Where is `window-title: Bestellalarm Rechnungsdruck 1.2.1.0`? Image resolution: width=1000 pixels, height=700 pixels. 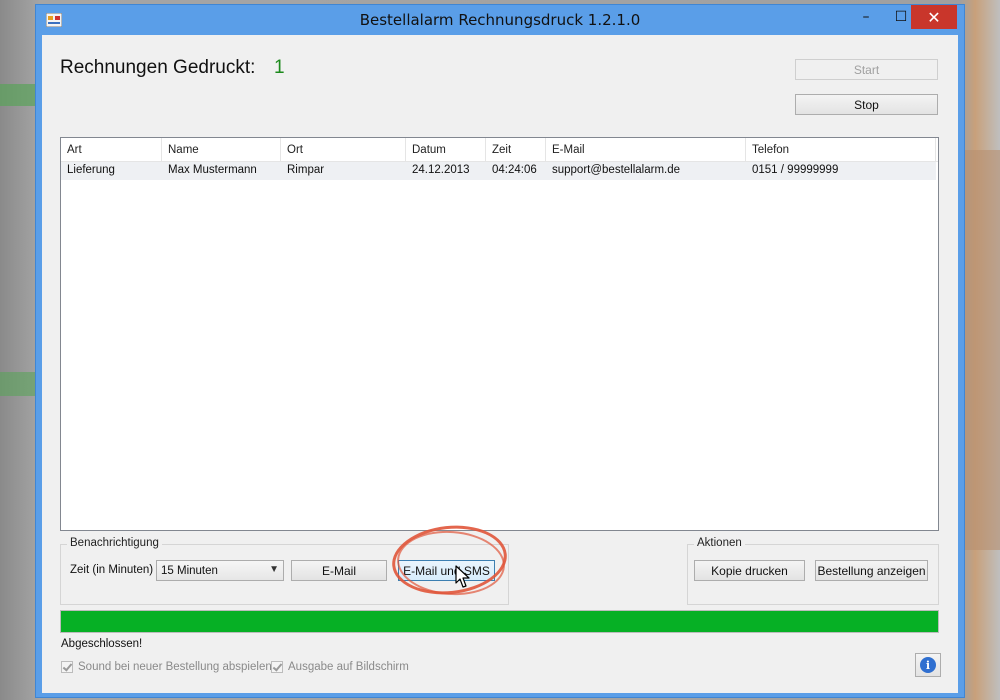
window-title: Bestellalarm Rechnungsdruck 1.2.1.0 is located at coordinates (500, 20).